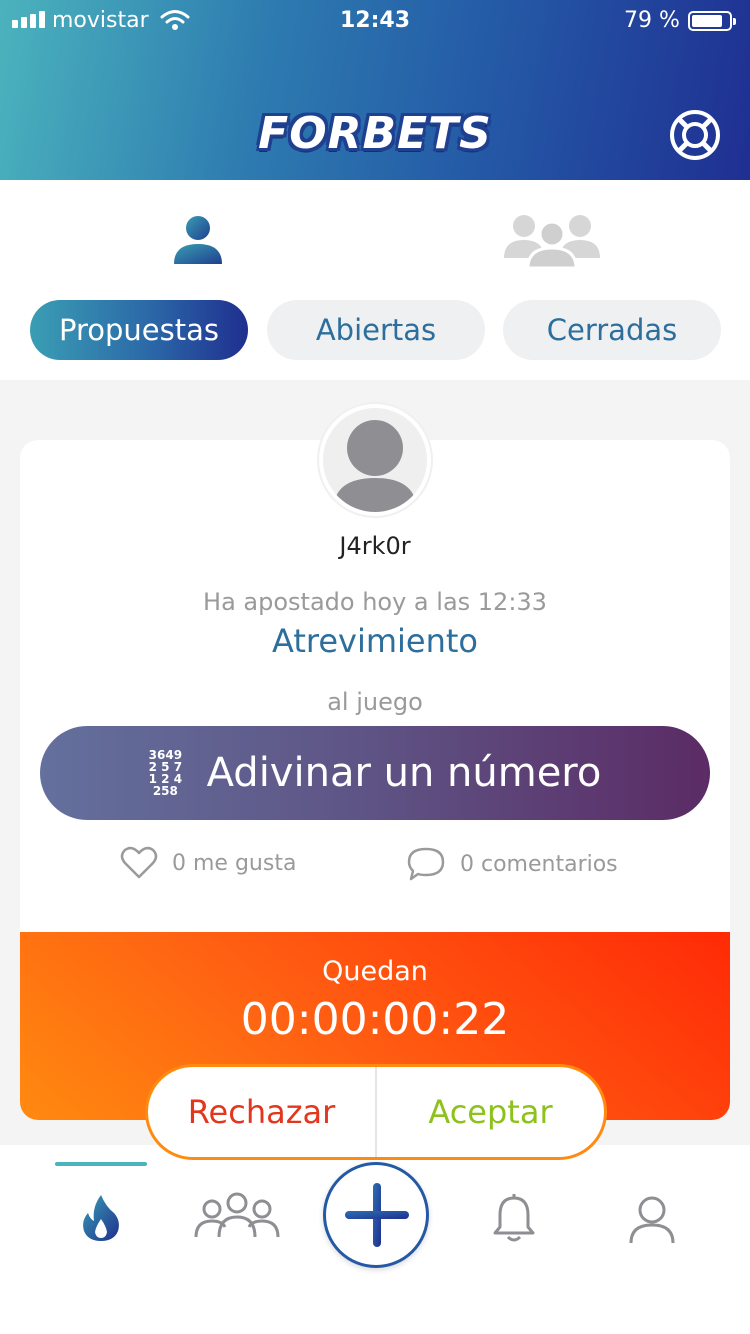  What do you see at coordinates (490, 1112) in the screenshot?
I see `accept-button: Aceptar` at bounding box center [490, 1112].